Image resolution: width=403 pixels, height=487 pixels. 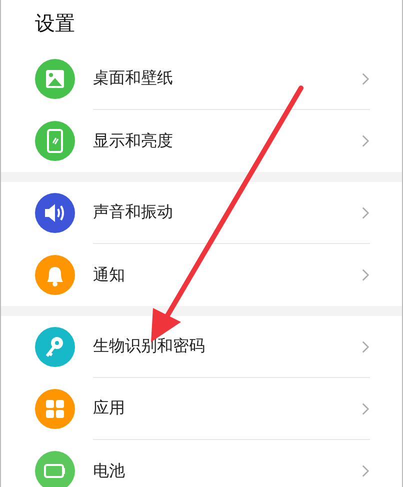 What do you see at coordinates (133, 212) in the screenshot?
I see `item-label: 声音和振动` at bounding box center [133, 212].